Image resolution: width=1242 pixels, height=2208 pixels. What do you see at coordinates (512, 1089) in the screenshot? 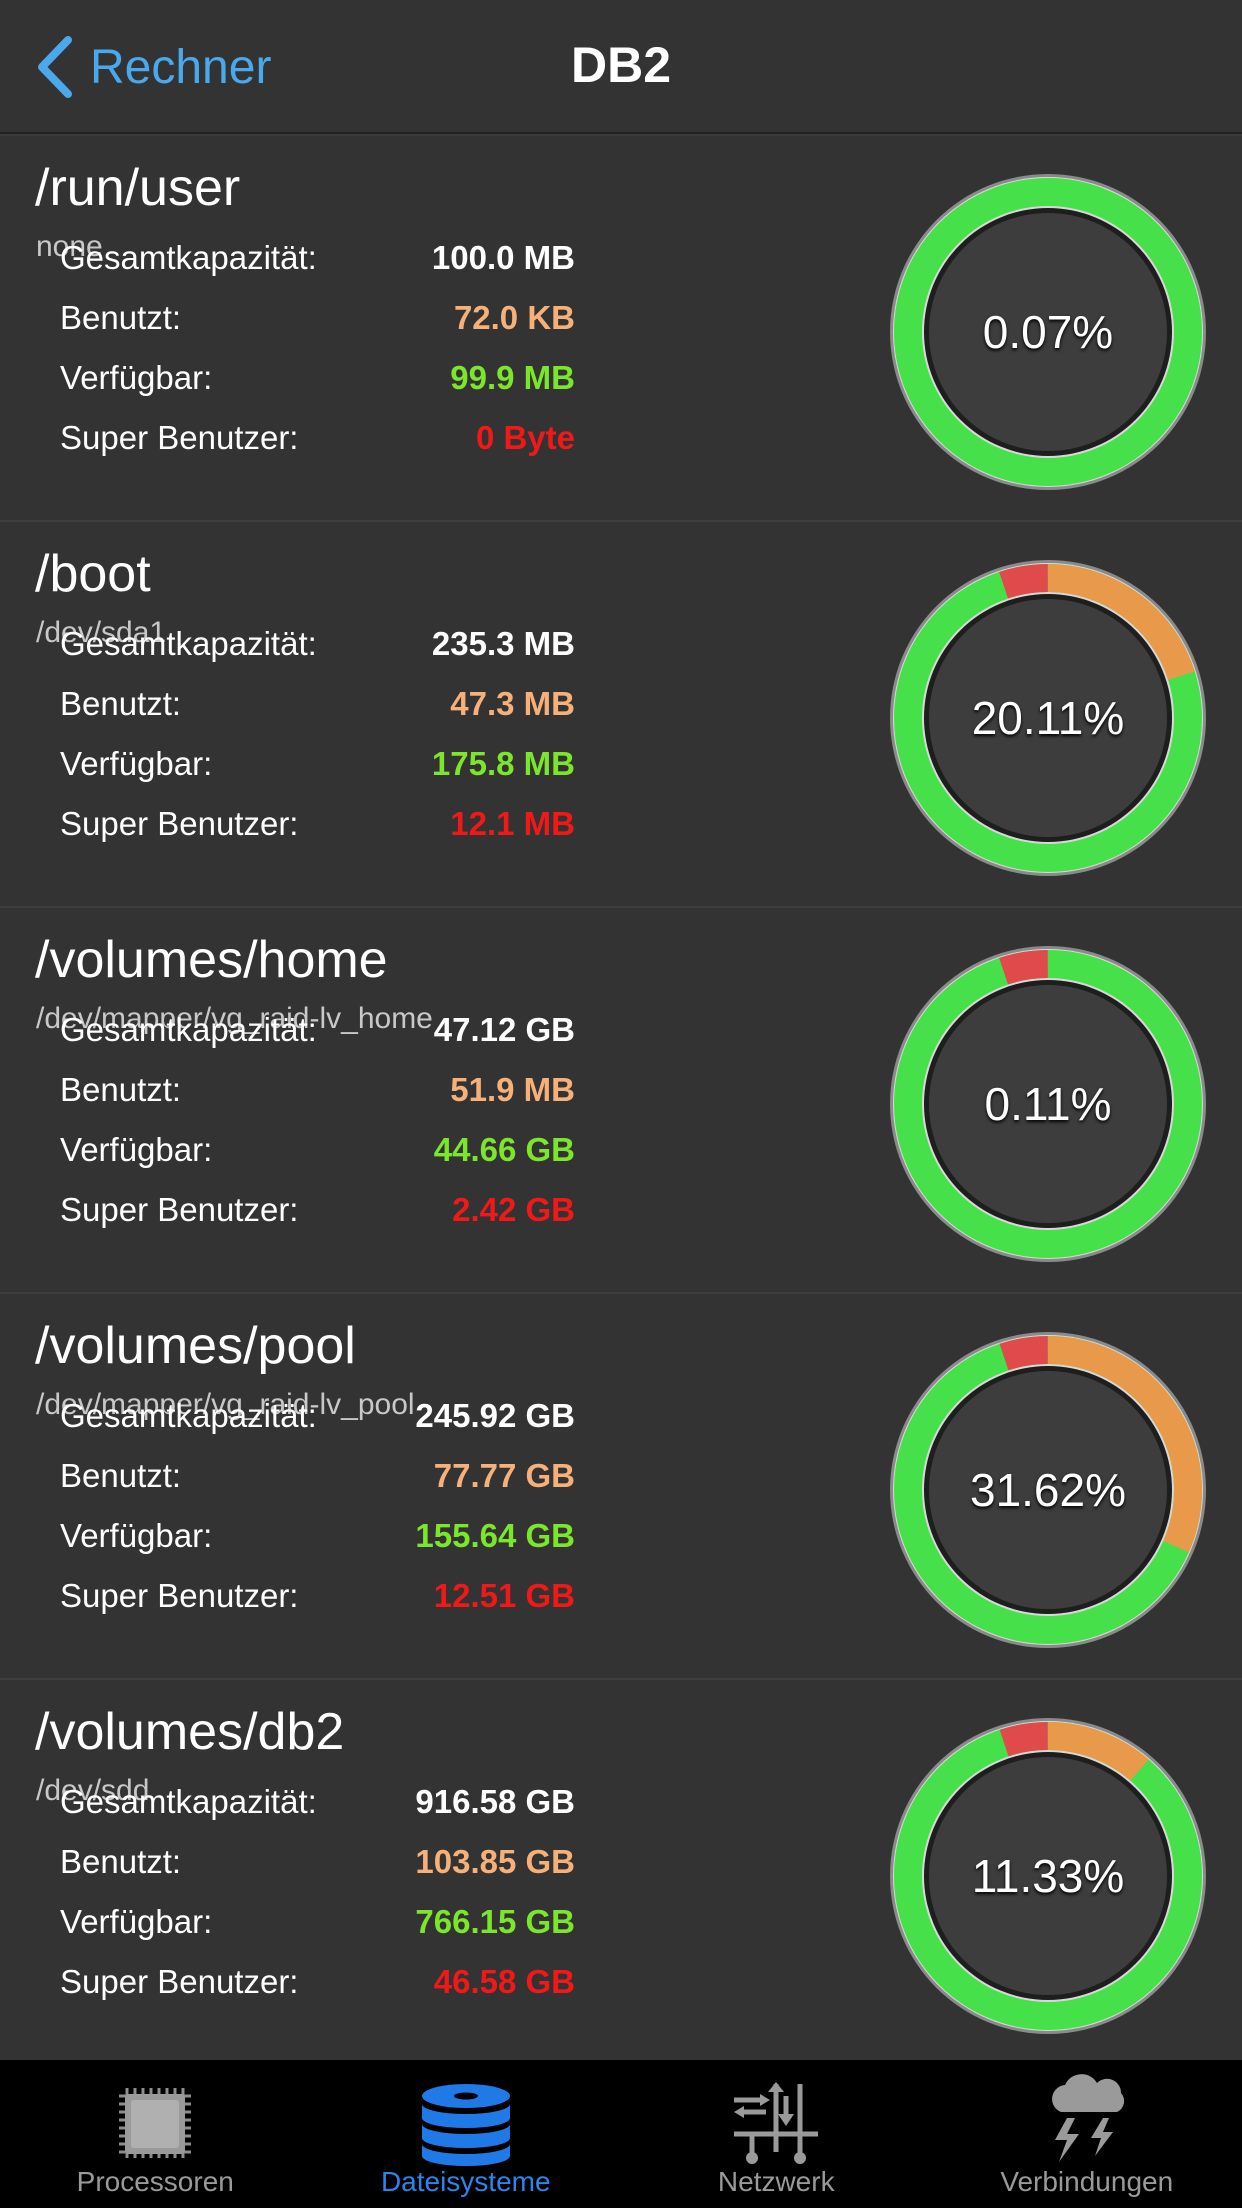
I see `stat-value-used: 51.9 MB` at bounding box center [512, 1089].